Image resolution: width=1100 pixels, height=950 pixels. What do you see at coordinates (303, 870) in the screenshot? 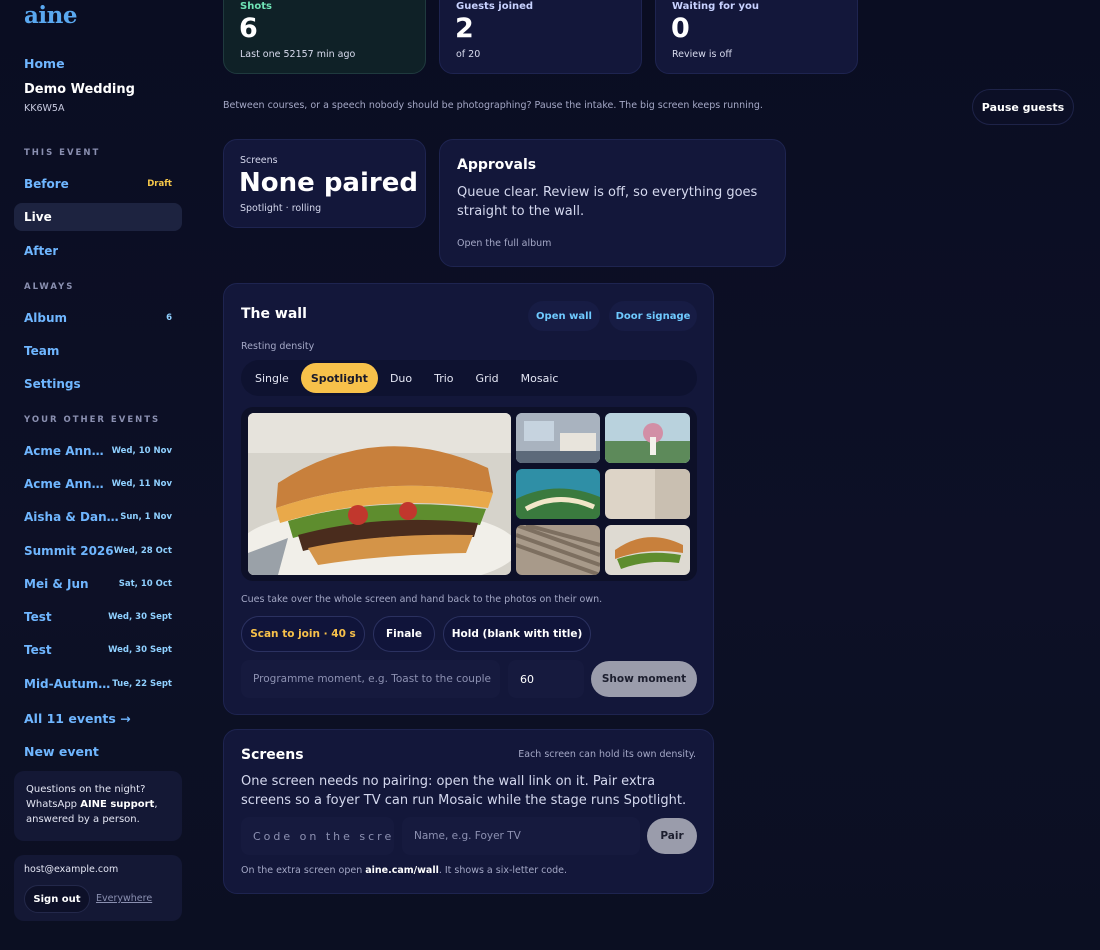
I see `footer-text: On the extra screen open` at bounding box center [303, 870].